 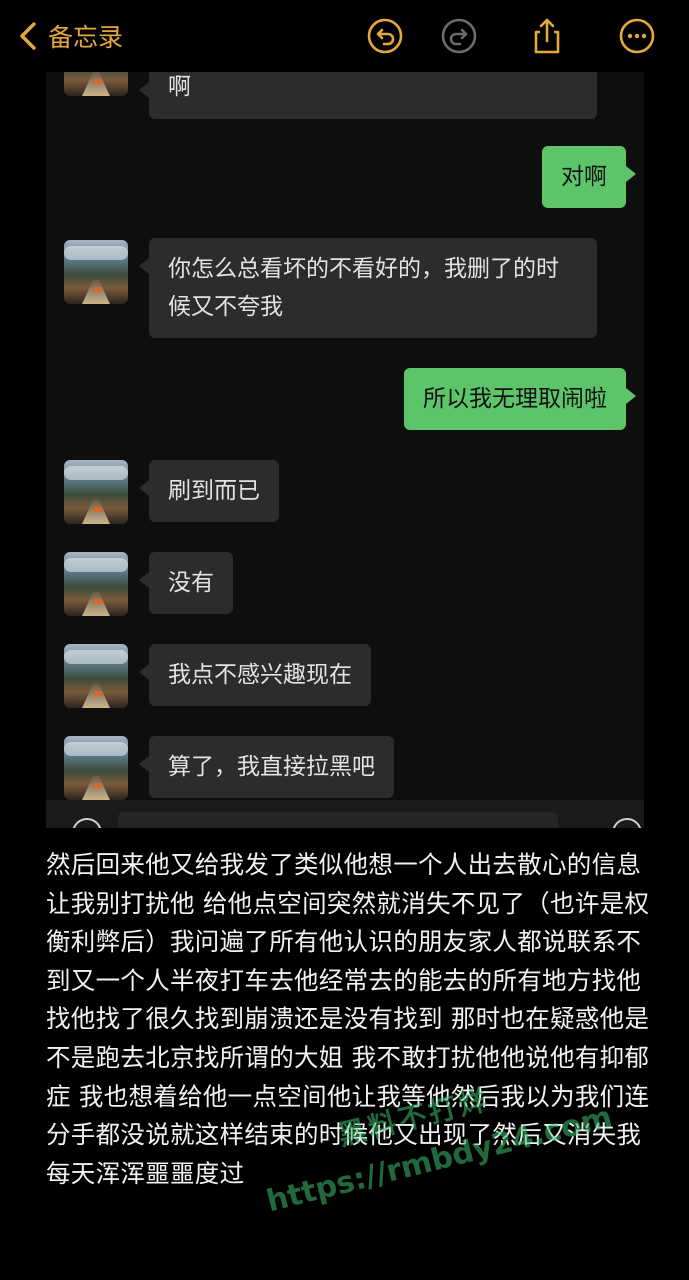 What do you see at coordinates (515, 399) in the screenshot?
I see `chat-message-text: 所以我无理取闹啦` at bounding box center [515, 399].